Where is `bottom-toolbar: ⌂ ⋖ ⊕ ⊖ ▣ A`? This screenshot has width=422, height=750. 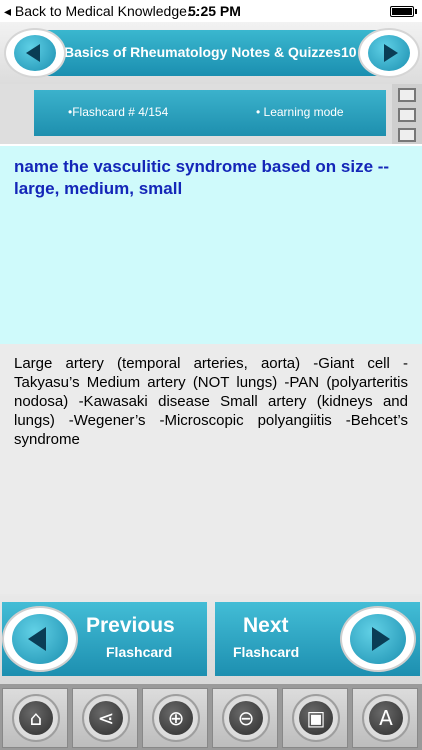
bottom-toolbar: ⌂ ⋖ ⊕ ⊖ ▣ A is located at coordinates (211, 717).